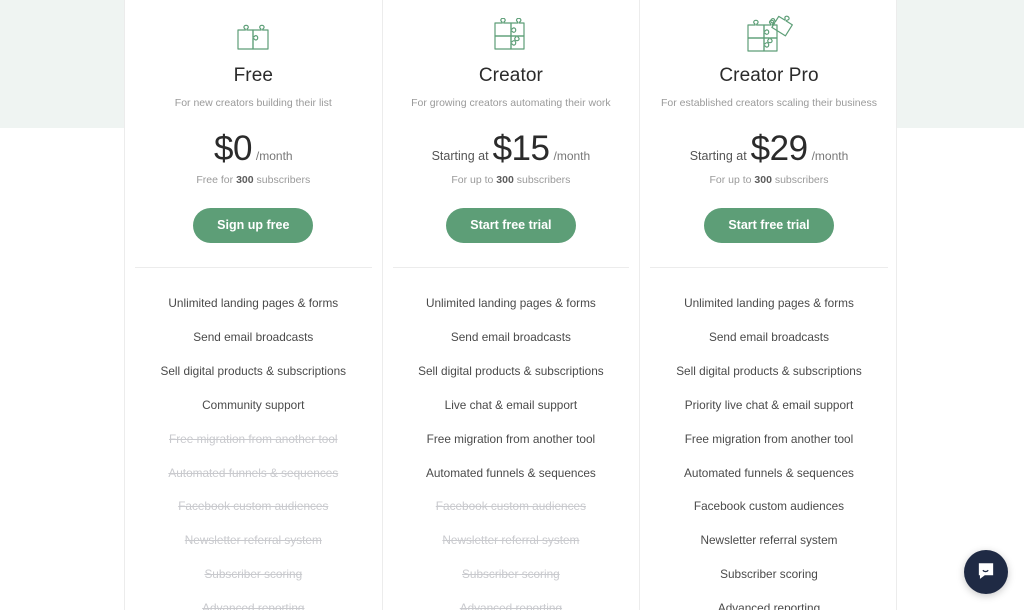  What do you see at coordinates (769, 540) in the screenshot?
I see `feature-item-included: Newsletter referral system` at bounding box center [769, 540].